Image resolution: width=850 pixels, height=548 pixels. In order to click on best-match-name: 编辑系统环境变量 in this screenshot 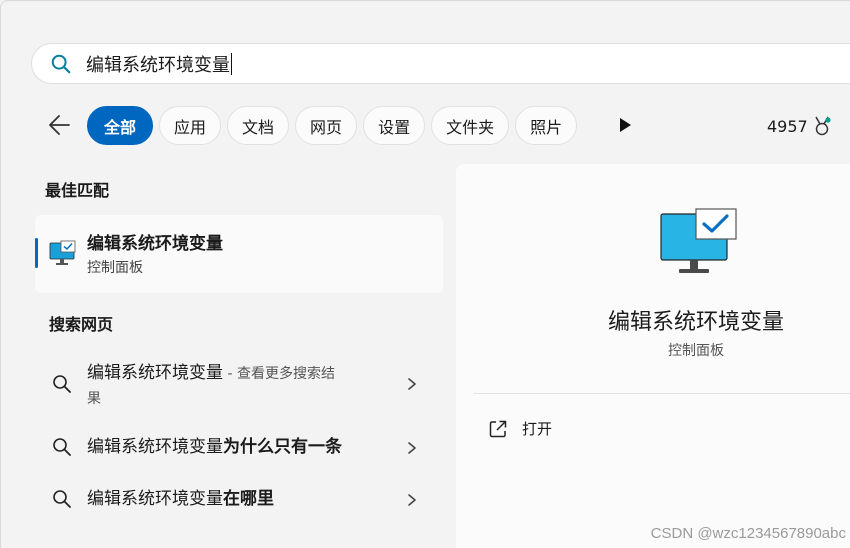, I will do `click(155, 244)`.